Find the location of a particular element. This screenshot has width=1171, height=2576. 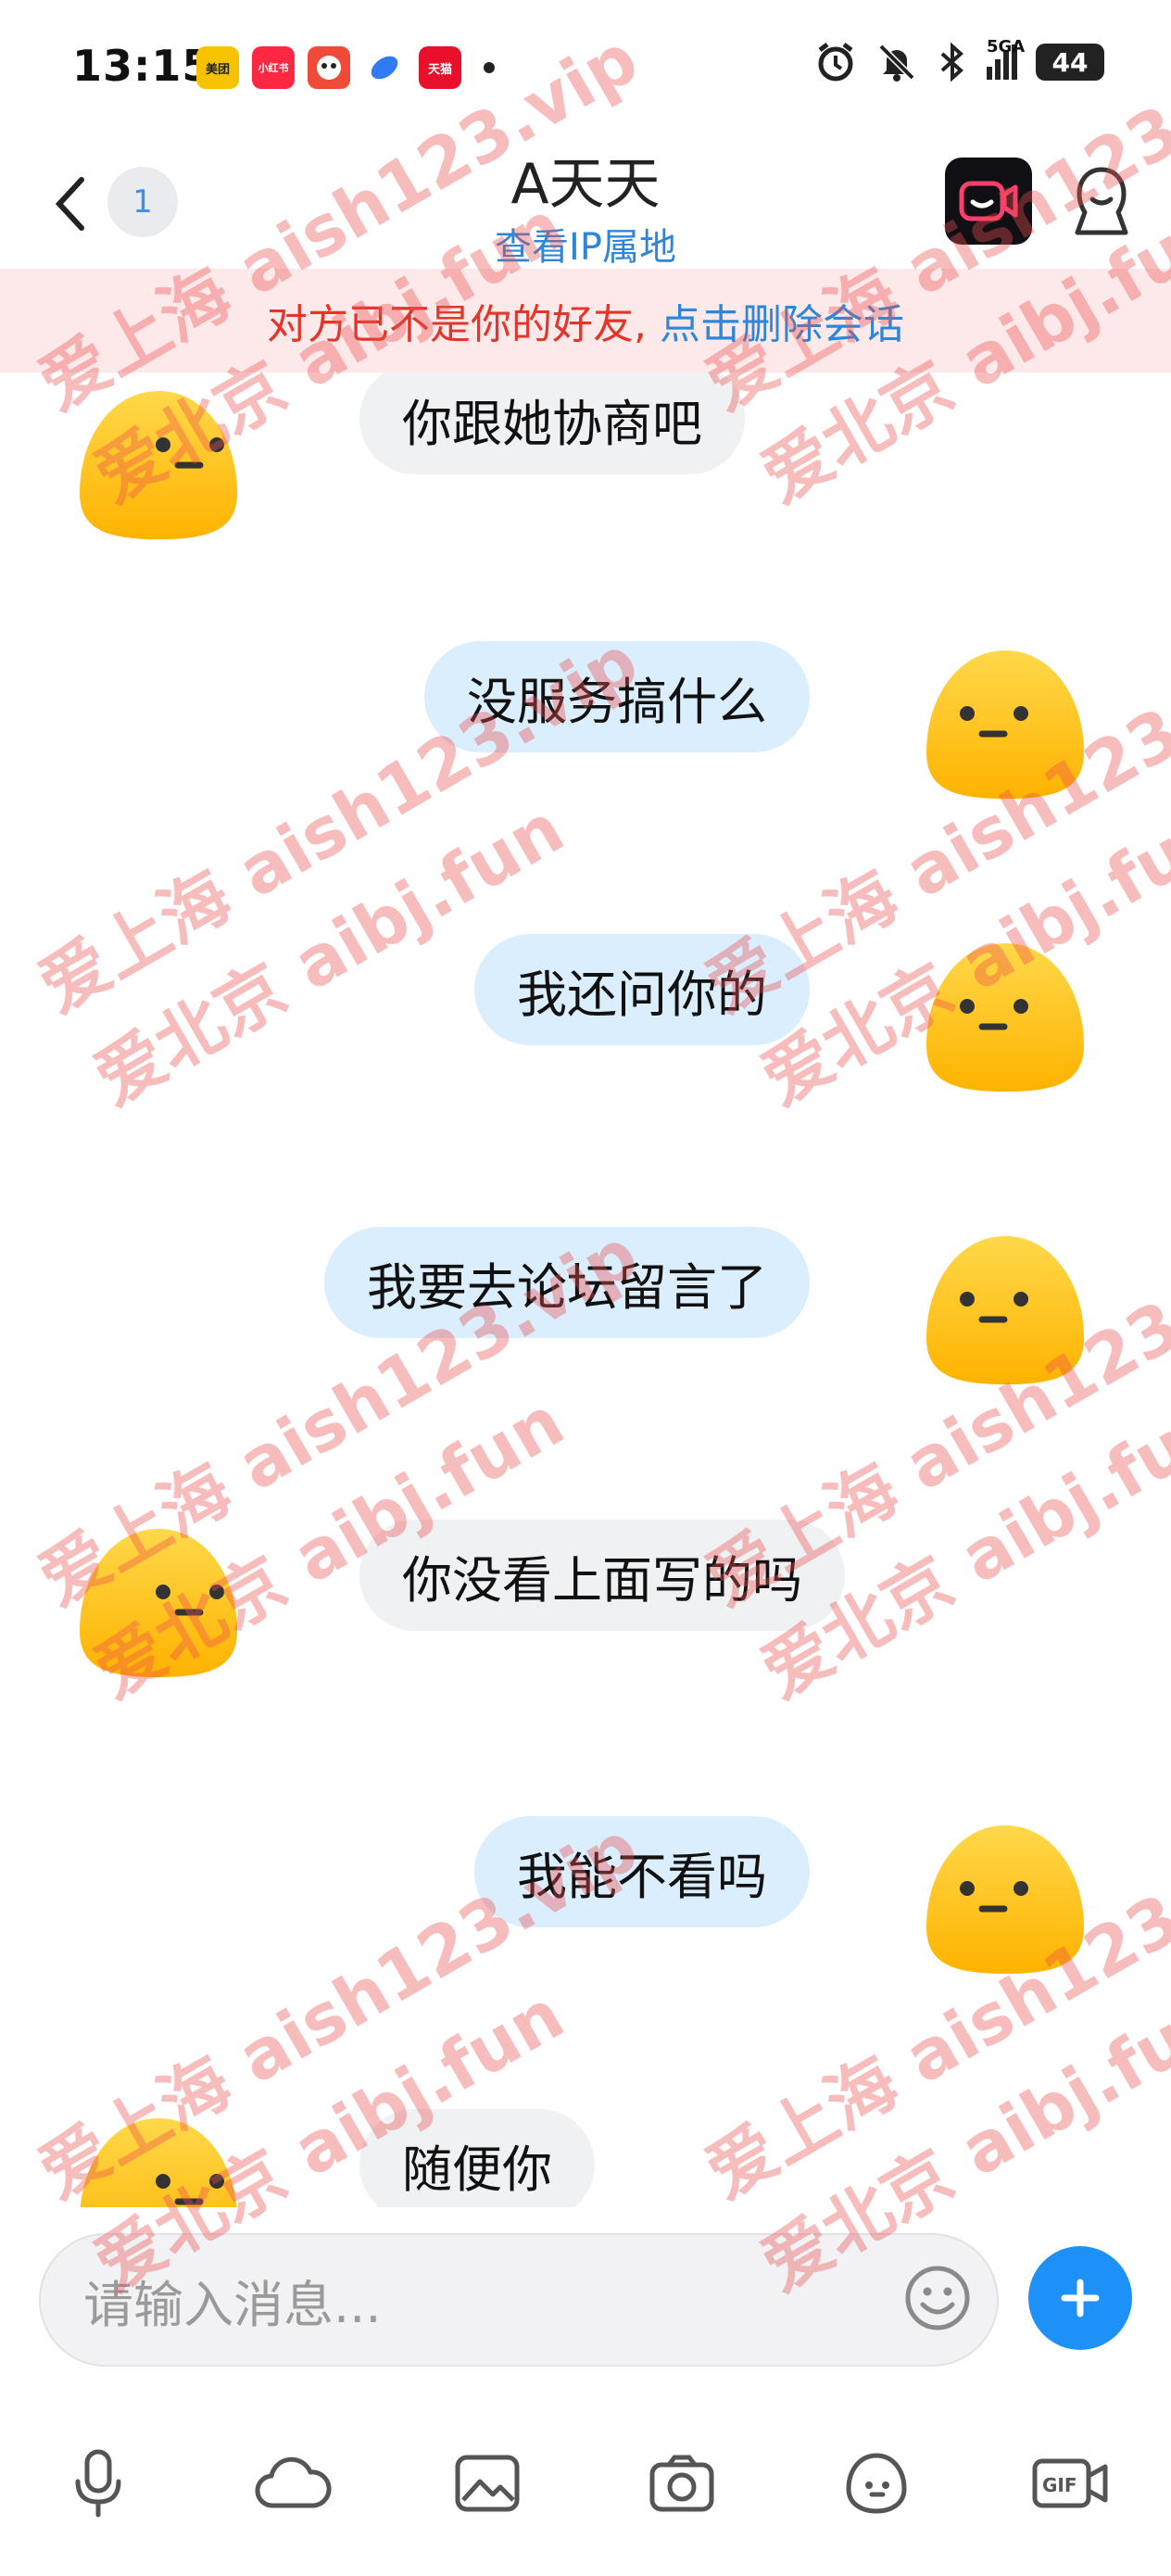

chat-message: 随便你 is located at coordinates (585, 2158).